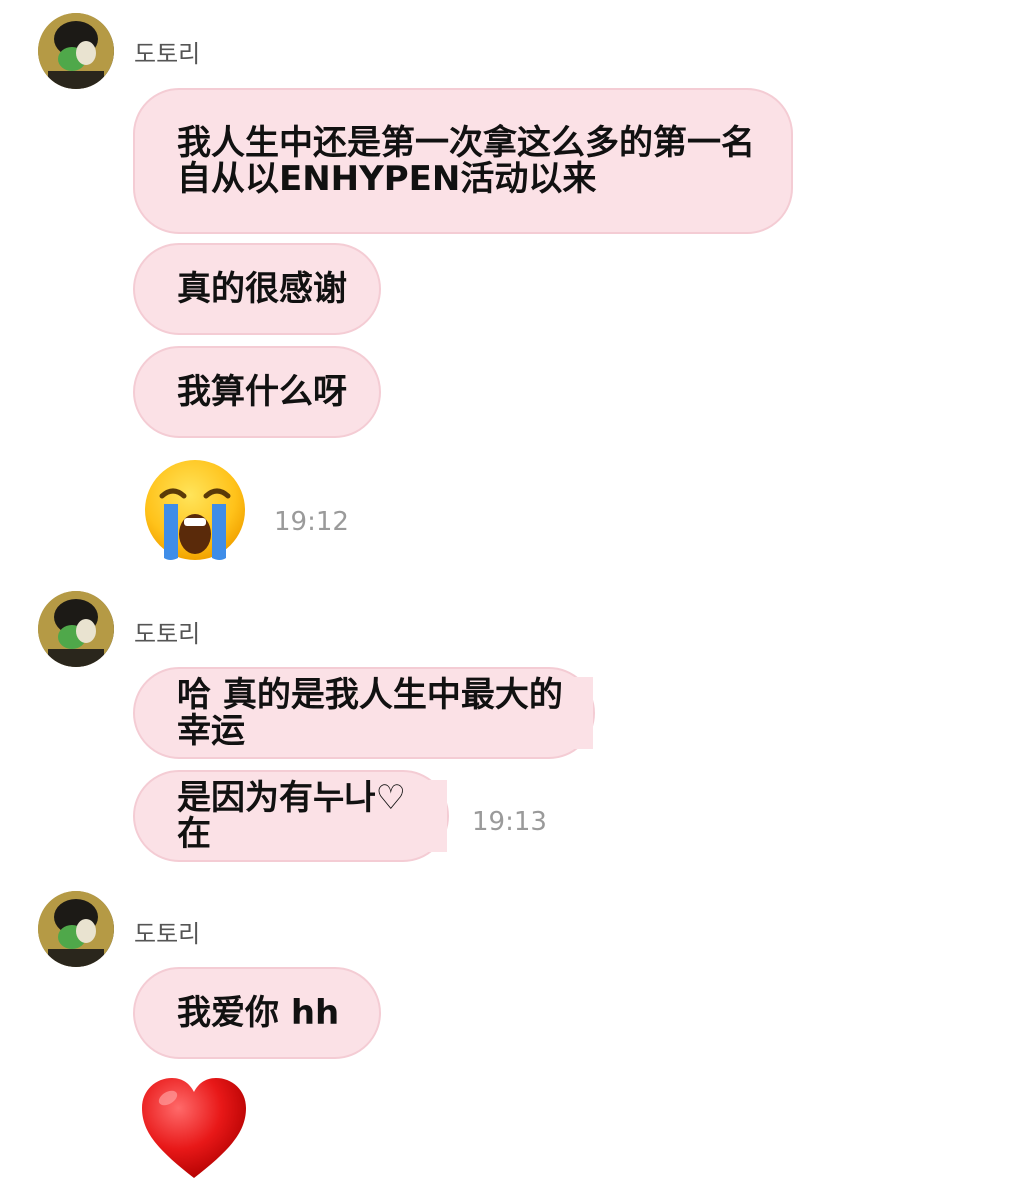 This screenshot has height=1189, width=1024. I want to click on message-text: 真的很感谢, so click(262, 289).